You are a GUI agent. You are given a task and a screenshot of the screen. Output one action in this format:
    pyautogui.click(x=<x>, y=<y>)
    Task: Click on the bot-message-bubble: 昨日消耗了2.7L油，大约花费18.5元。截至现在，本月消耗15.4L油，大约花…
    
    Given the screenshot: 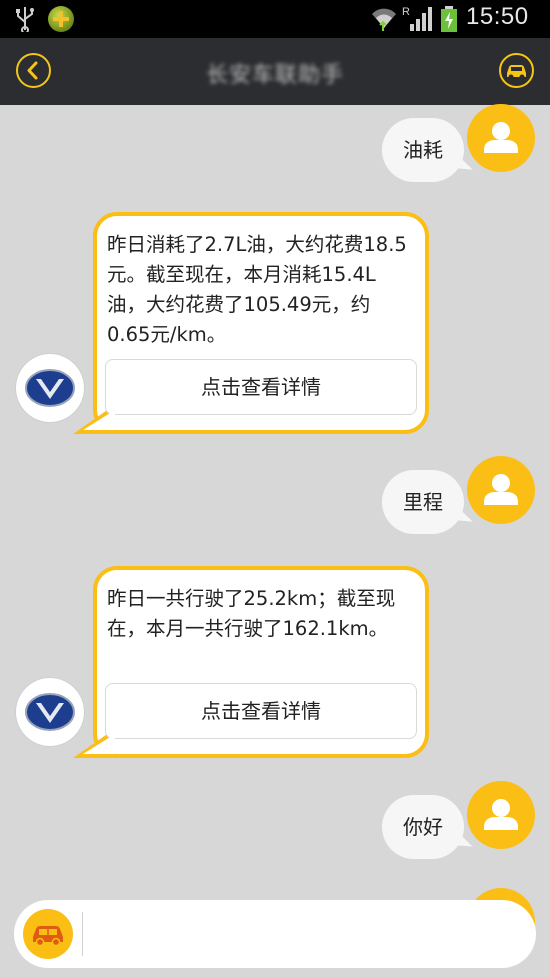 What is the action you would take?
    pyautogui.click(x=261, y=323)
    